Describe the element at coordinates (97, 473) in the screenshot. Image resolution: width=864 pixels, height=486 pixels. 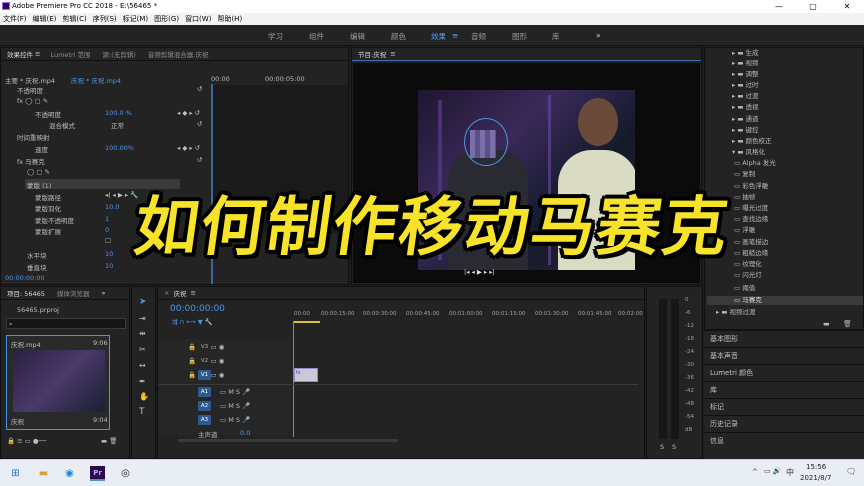
I see `premiere-taskbar-icon: Pr` at that location.